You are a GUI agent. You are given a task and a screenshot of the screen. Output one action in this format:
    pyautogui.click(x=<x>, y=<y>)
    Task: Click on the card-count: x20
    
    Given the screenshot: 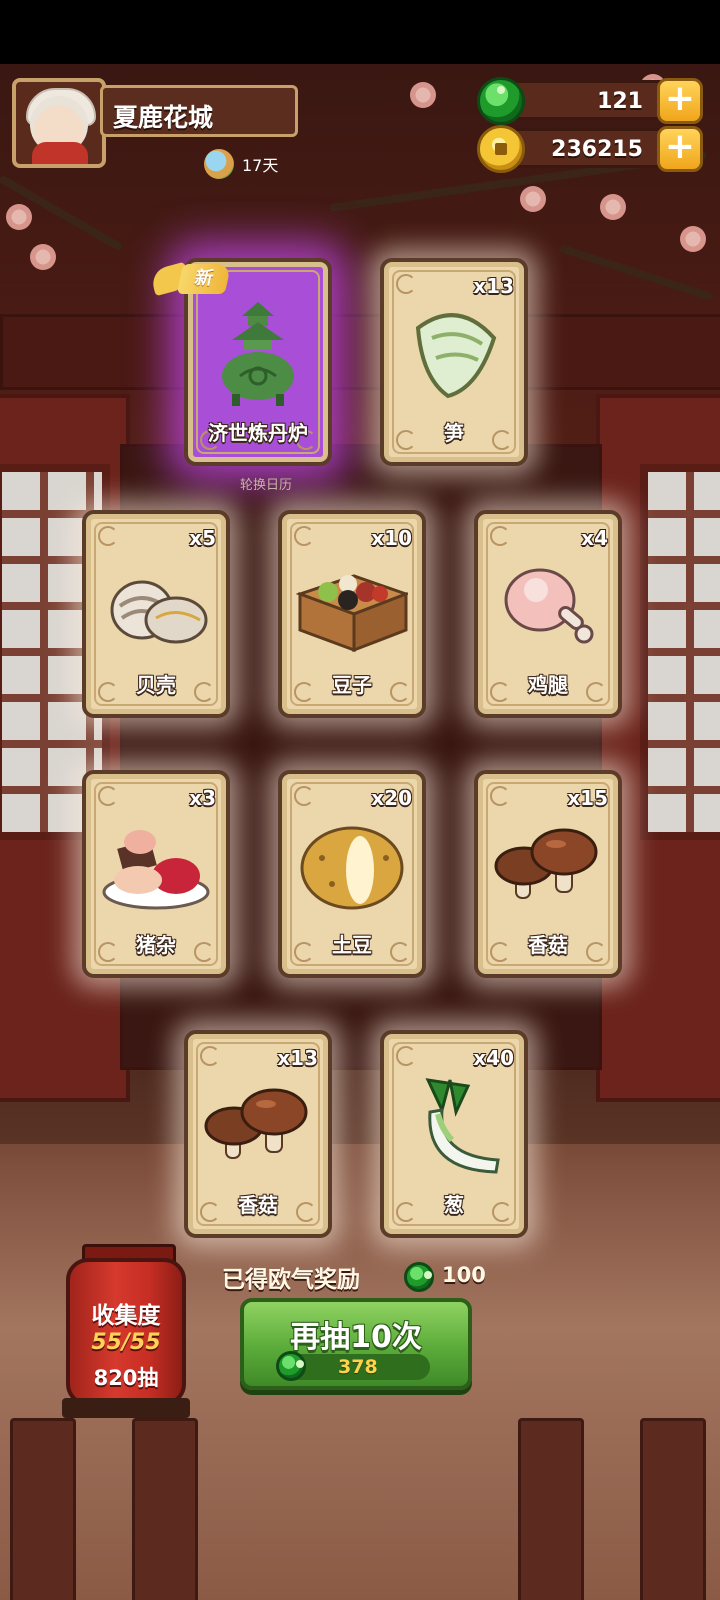 What is the action you would take?
    pyautogui.click(x=391, y=798)
    